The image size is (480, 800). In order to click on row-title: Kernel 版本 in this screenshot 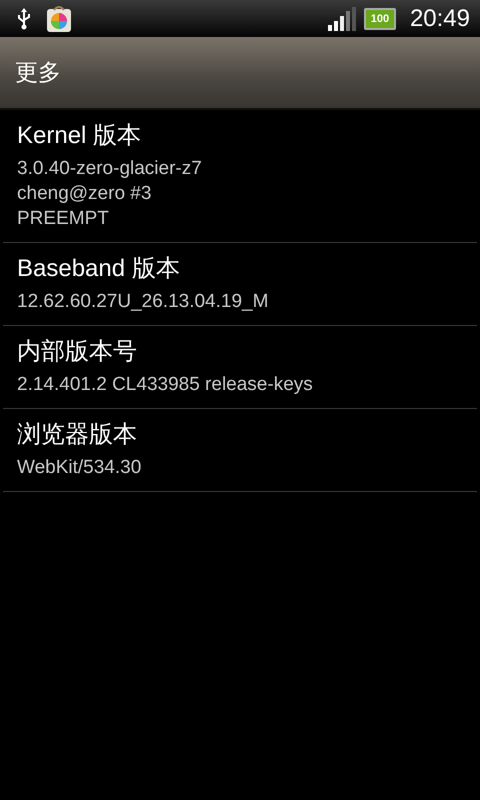, I will do `click(79, 136)`.